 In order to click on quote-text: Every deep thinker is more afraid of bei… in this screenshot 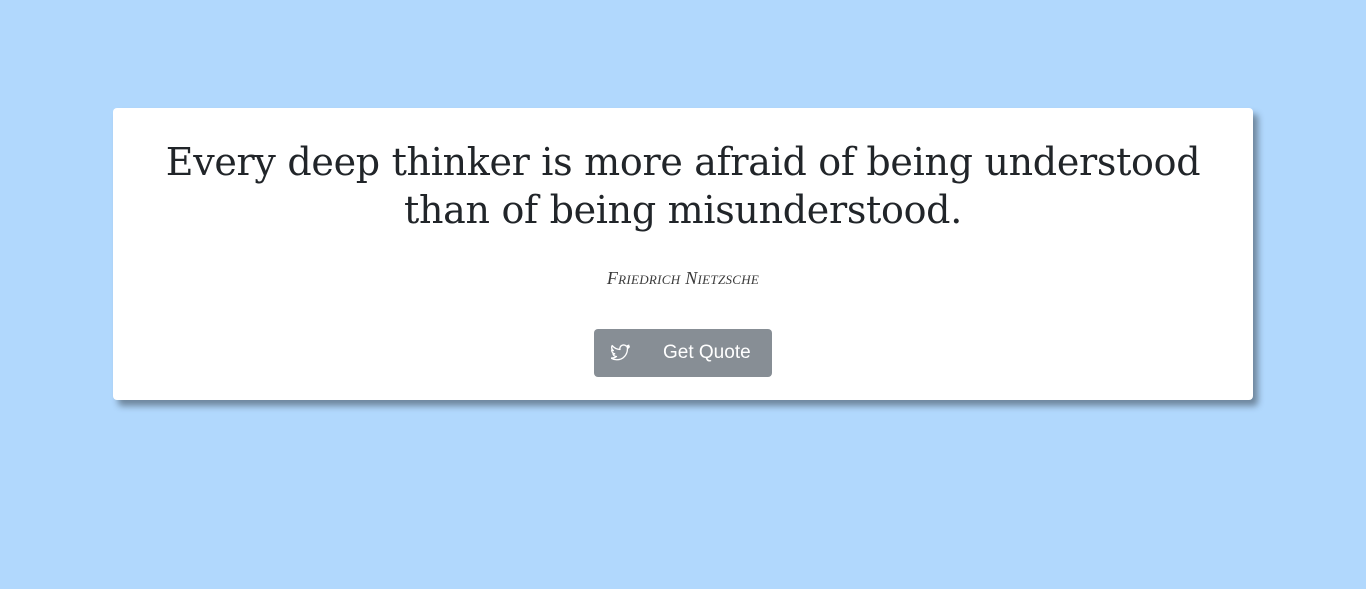, I will do `click(683, 186)`.